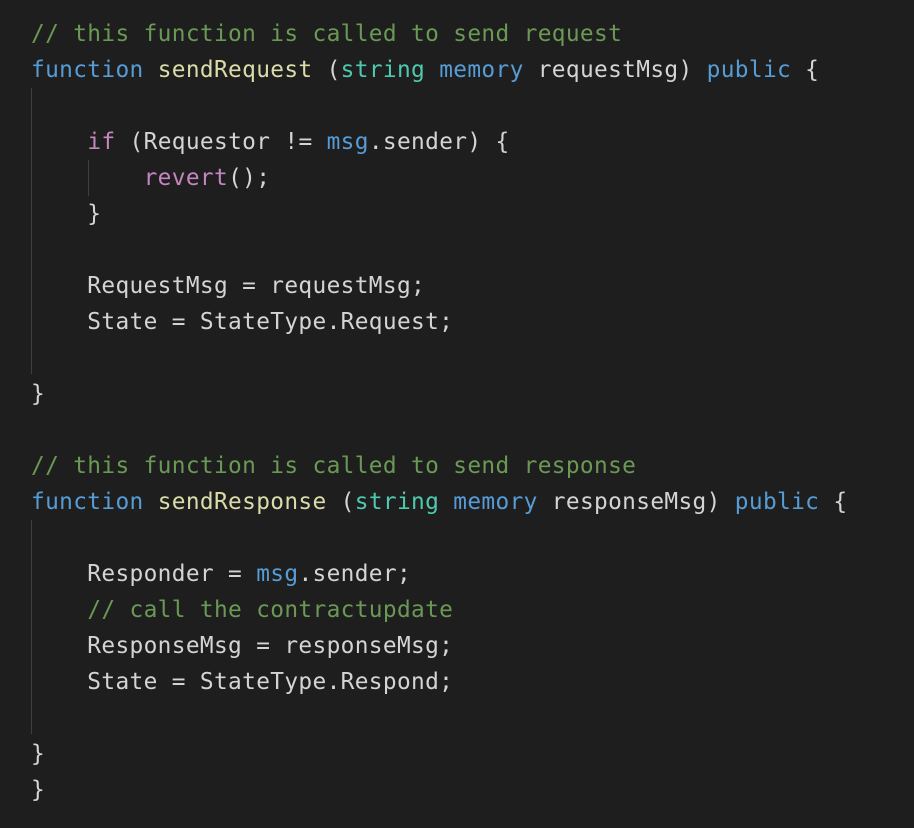 The image size is (914, 828). What do you see at coordinates (439, 142) in the screenshot?
I see `code-token: .sender) {` at bounding box center [439, 142].